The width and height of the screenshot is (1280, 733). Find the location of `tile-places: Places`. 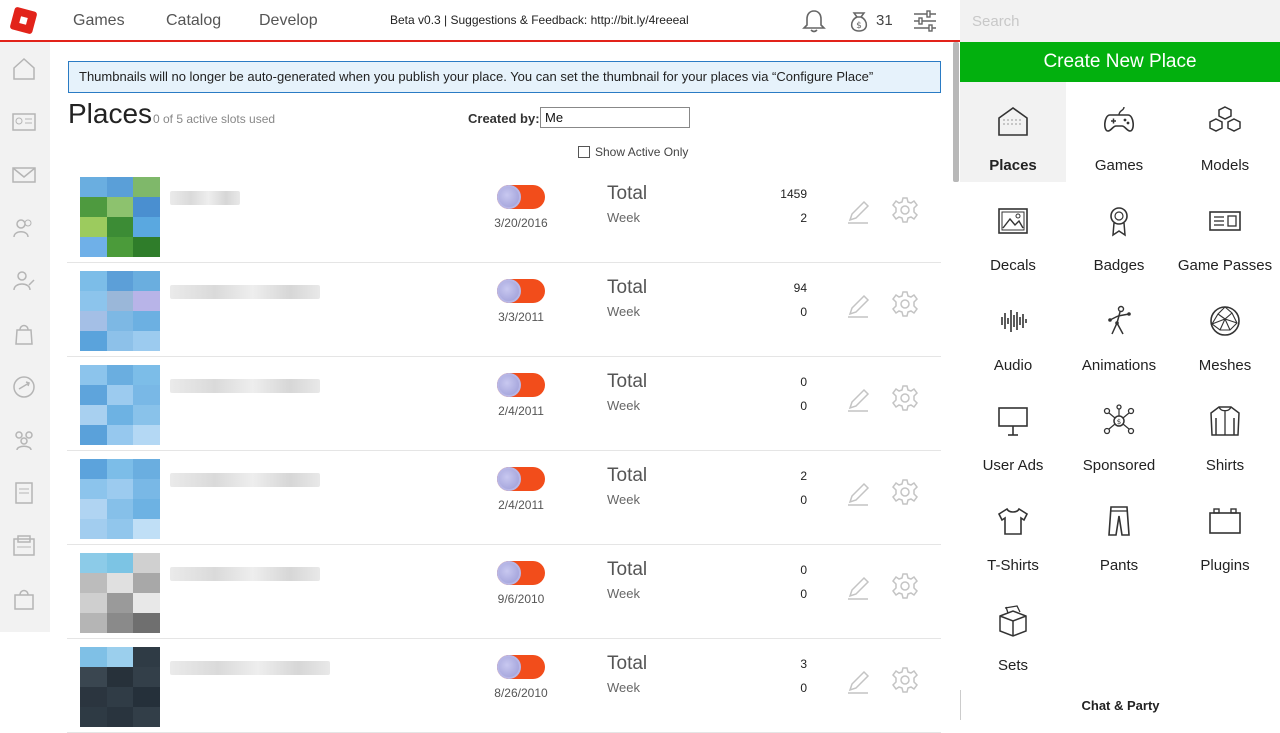

tile-places: Places is located at coordinates (1013, 132).